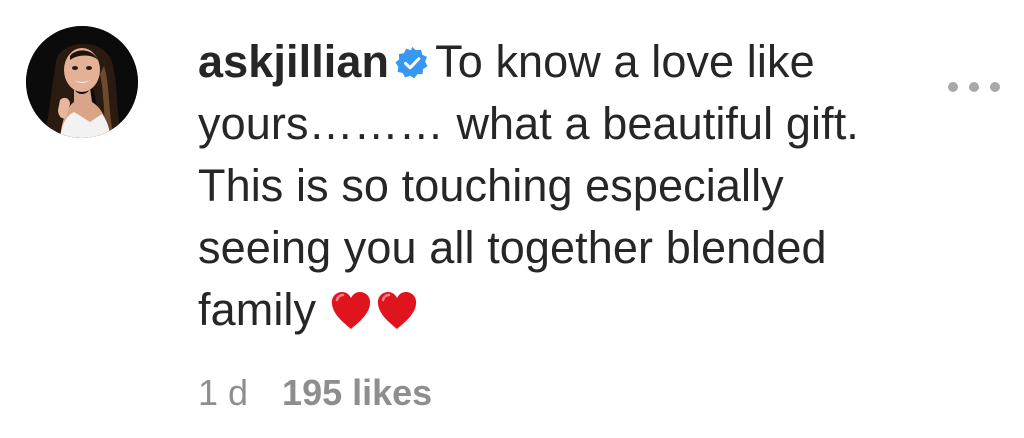  What do you see at coordinates (411, 62) in the screenshot?
I see `verified-badge-icon` at bounding box center [411, 62].